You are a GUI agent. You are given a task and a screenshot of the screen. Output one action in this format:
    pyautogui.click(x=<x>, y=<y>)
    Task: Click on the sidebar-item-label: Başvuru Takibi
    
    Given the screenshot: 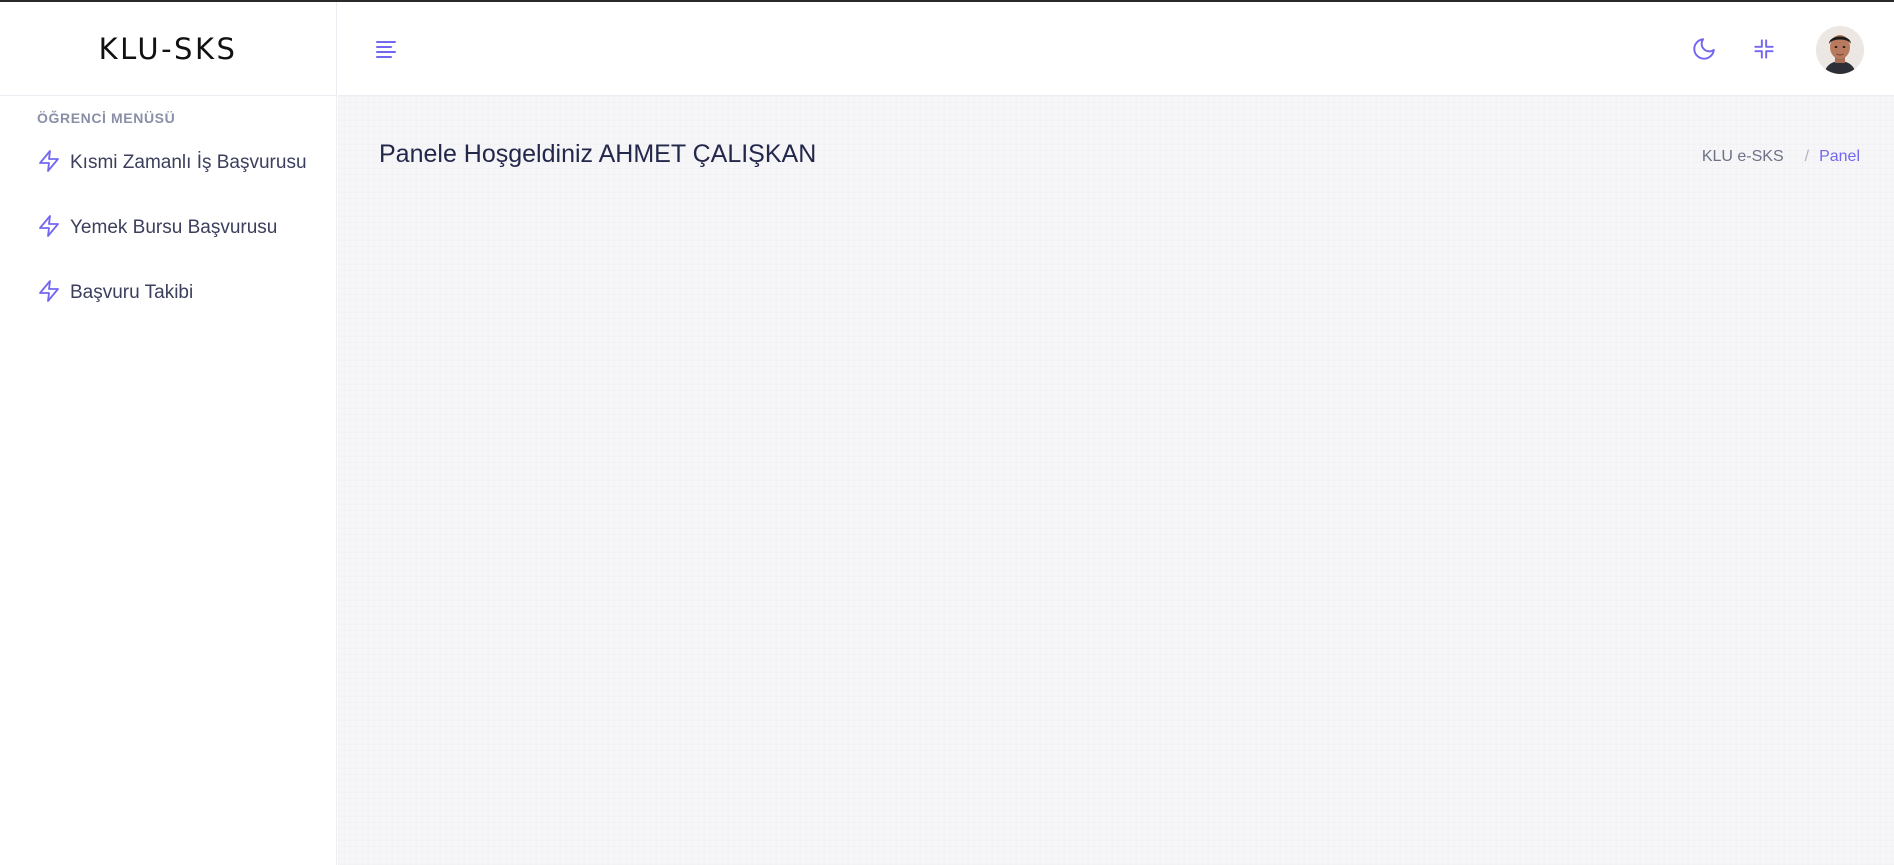 What is the action you would take?
    pyautogui.click(x=132, y=292)
    